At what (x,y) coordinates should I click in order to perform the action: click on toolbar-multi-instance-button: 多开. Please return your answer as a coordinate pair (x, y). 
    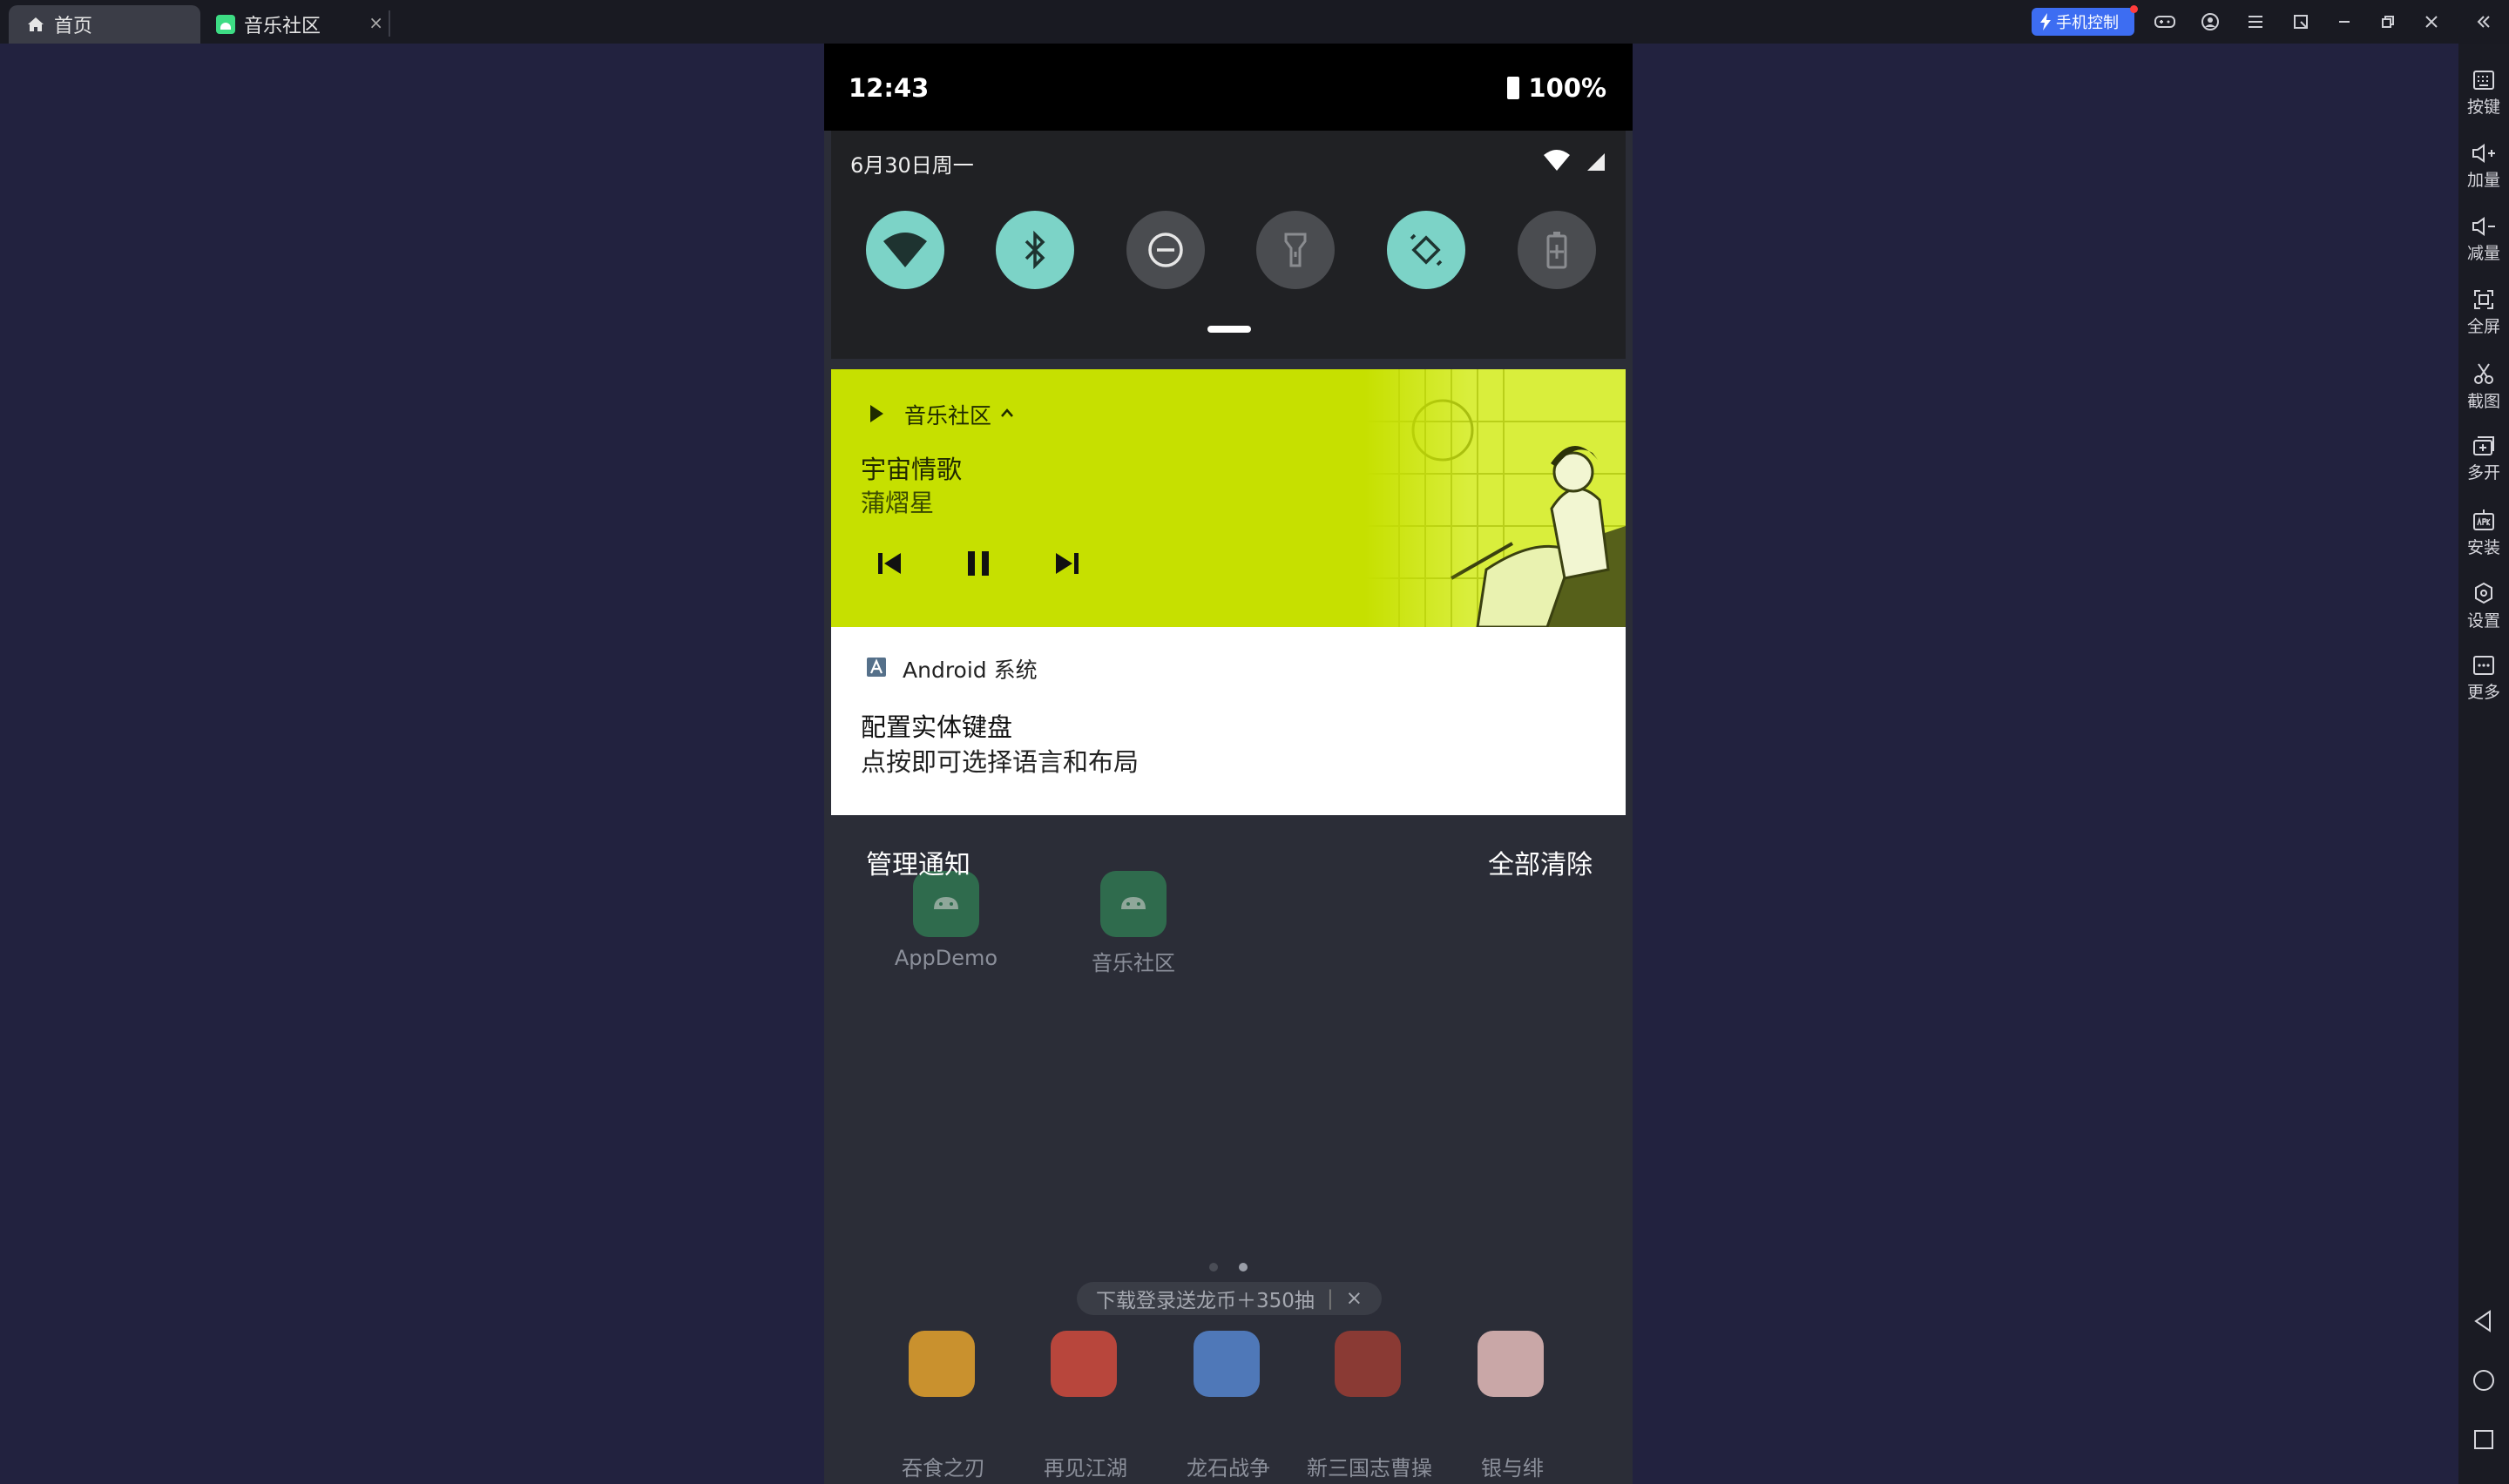
    Looking at the image, I should click on (2483, 461).